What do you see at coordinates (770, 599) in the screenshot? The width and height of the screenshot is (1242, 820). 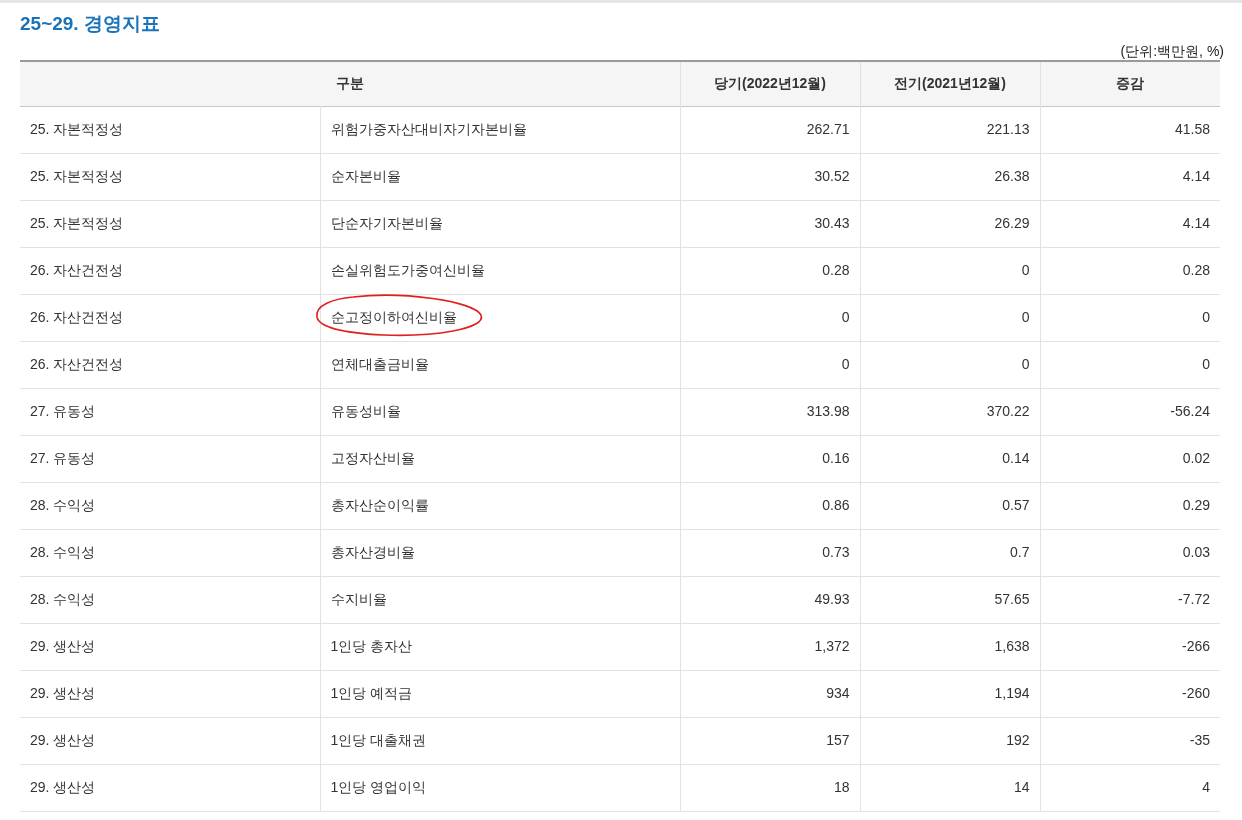 I see `table-cell: 49.93` at bounding box center [770, 599].